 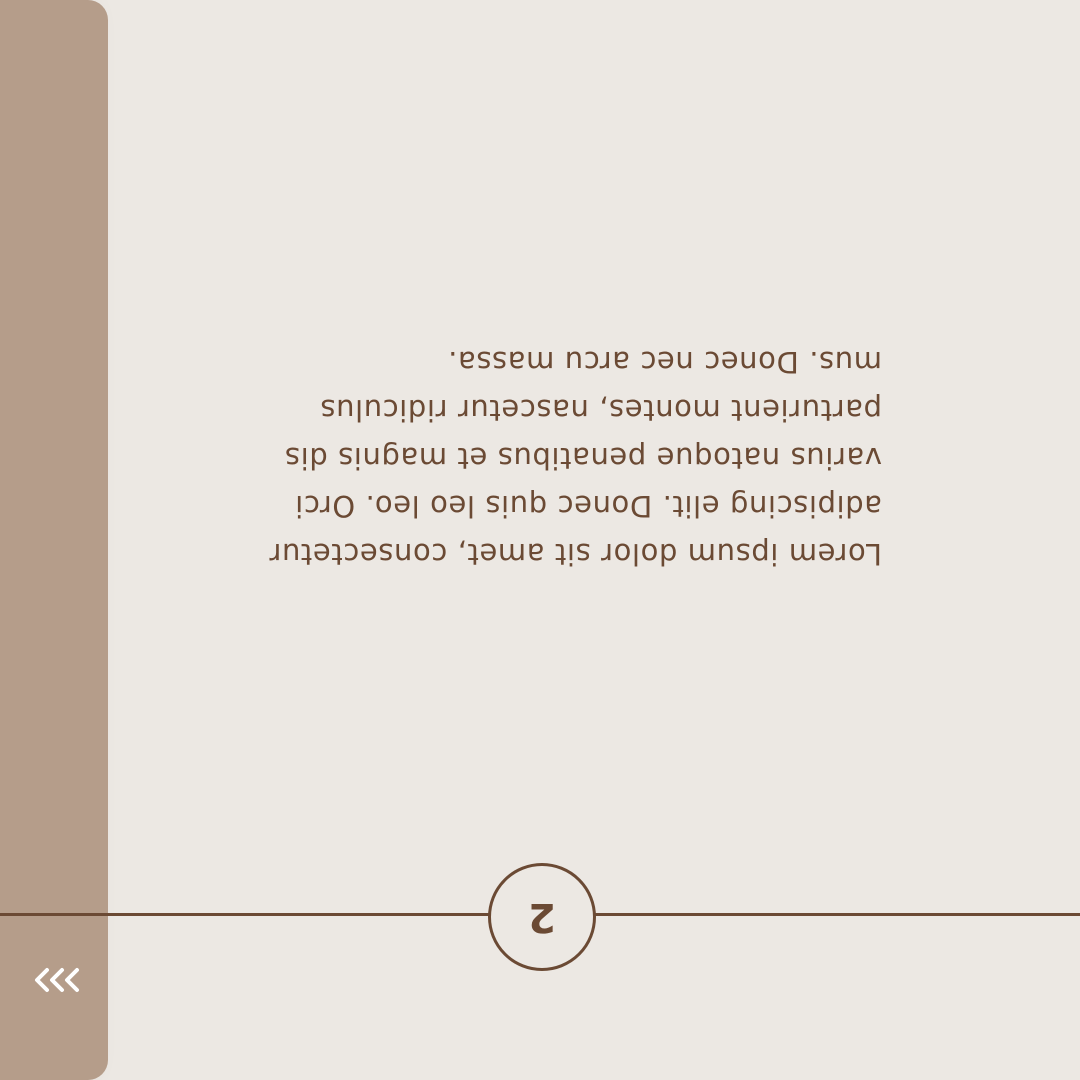 I want to click on page-number-badge: 2, so click(x=542, y=917).